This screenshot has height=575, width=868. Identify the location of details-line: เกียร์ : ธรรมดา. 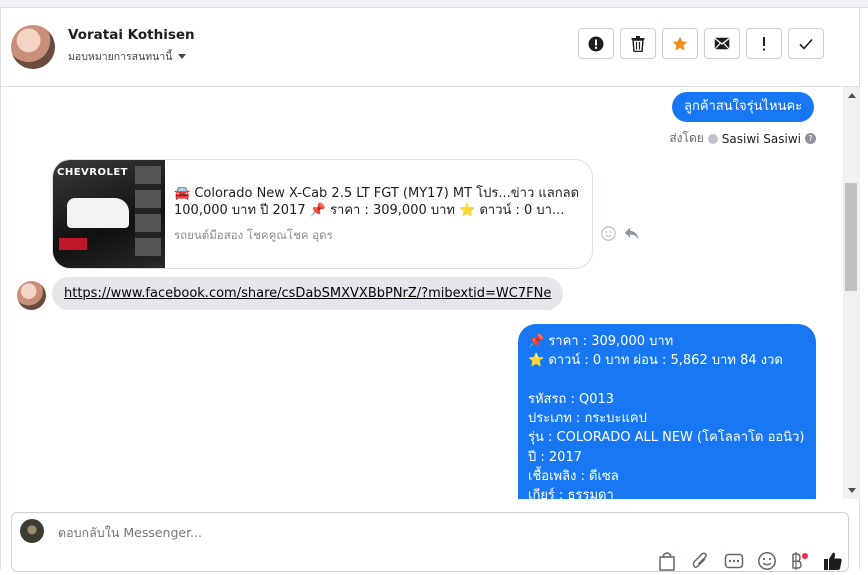
(571, 493).